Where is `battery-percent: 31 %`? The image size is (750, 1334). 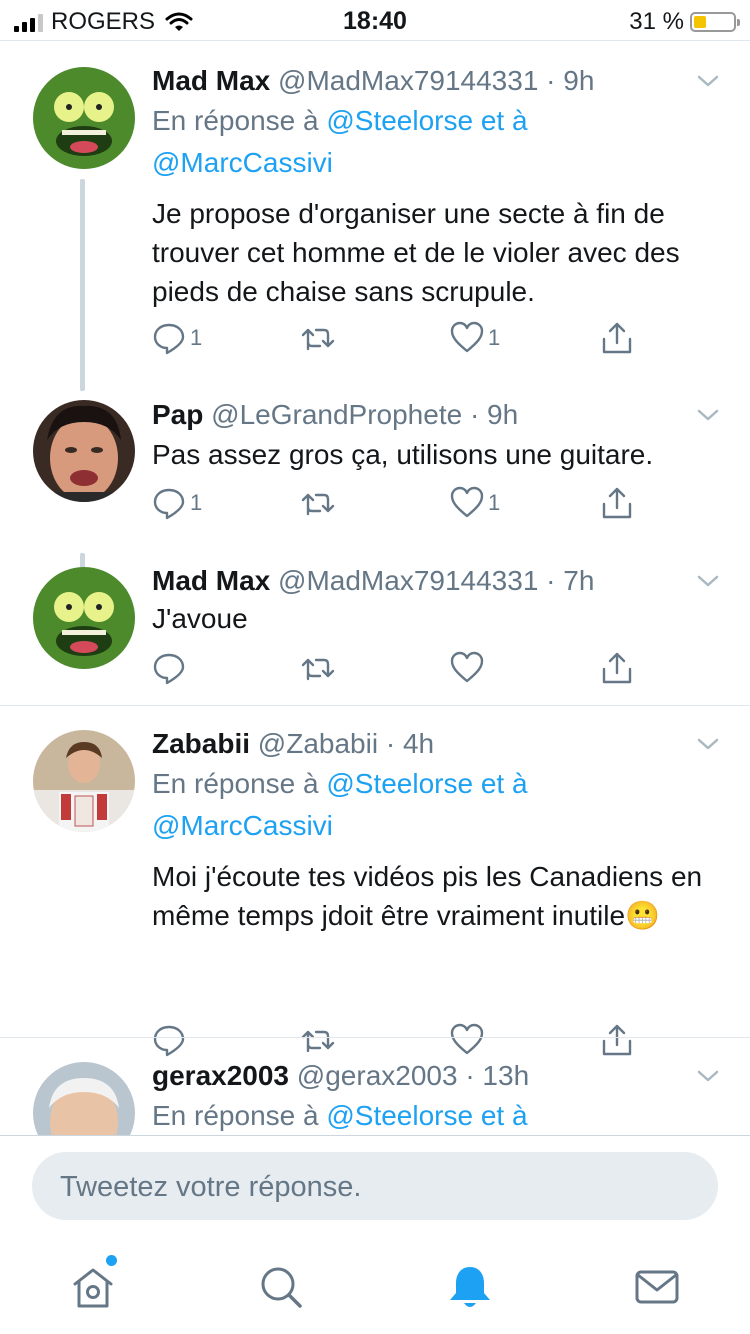 battery-percent: 31 % is located at coordinates (656, 21).